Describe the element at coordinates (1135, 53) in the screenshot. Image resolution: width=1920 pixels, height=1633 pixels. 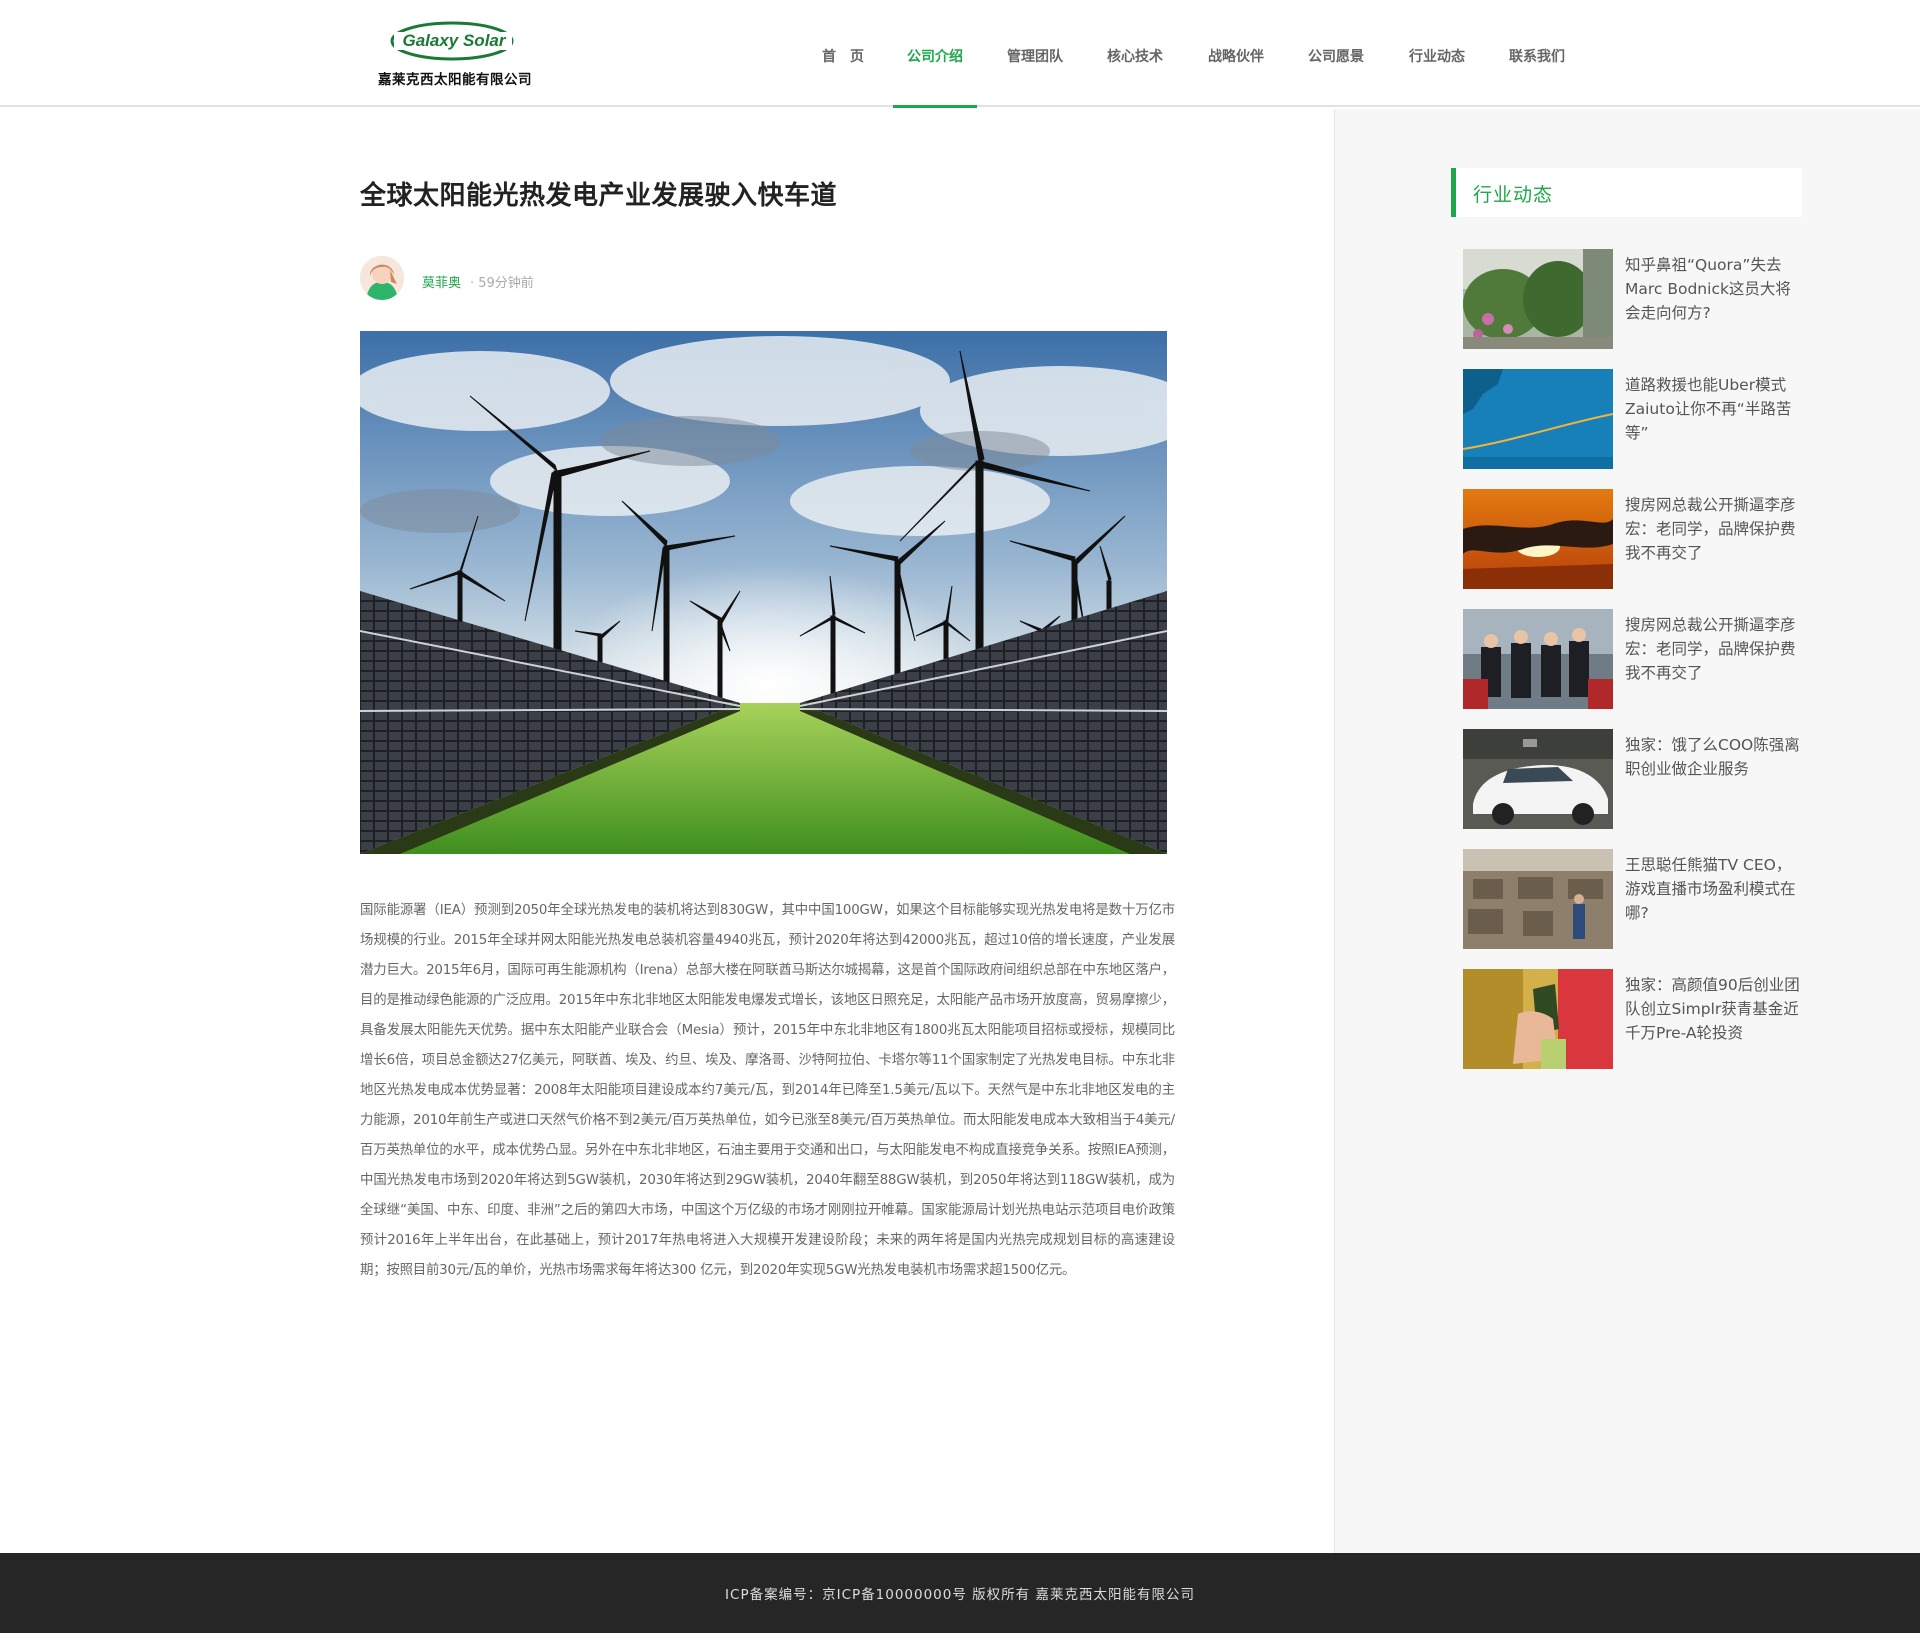
I see `nav-core-tech: 核心技术` at that location.